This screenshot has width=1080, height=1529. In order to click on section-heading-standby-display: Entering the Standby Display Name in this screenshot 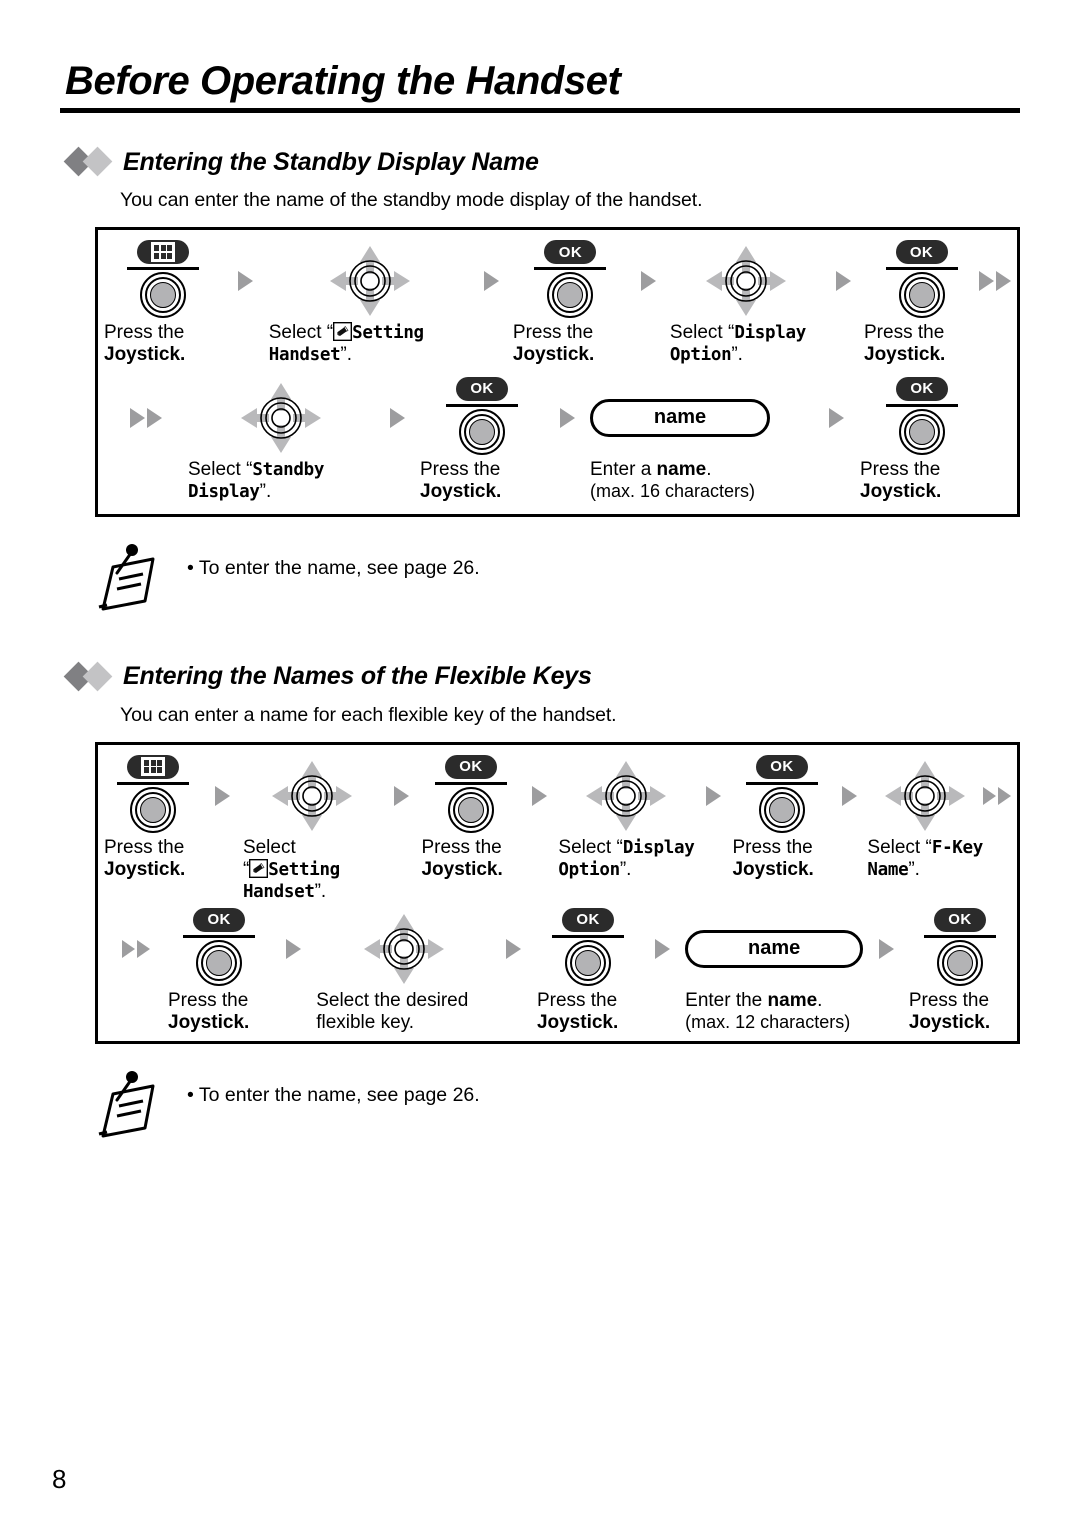, I will do `click(540, 161)`.